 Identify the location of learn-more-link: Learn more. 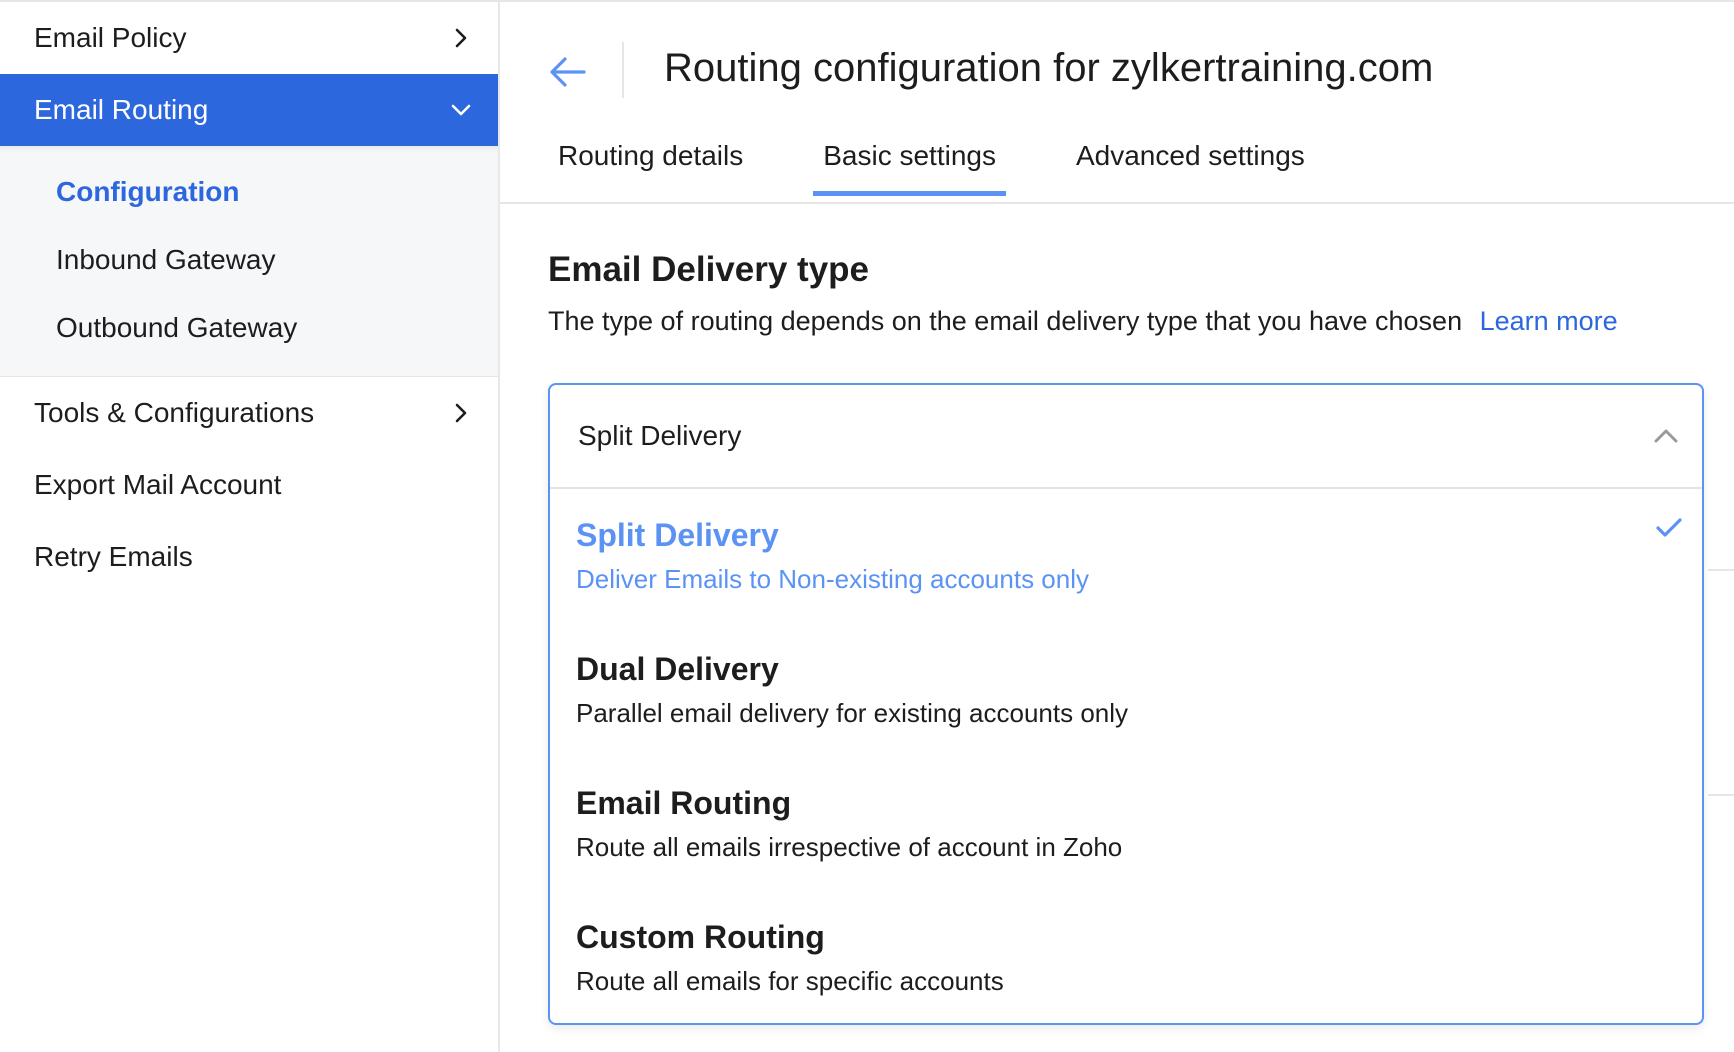
(1549, 321).